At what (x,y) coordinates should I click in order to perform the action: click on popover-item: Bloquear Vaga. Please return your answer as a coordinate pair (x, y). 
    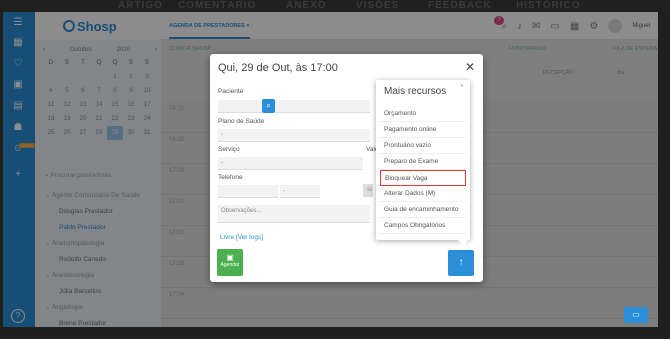
    Looking at the image, I should click on (423, 178).